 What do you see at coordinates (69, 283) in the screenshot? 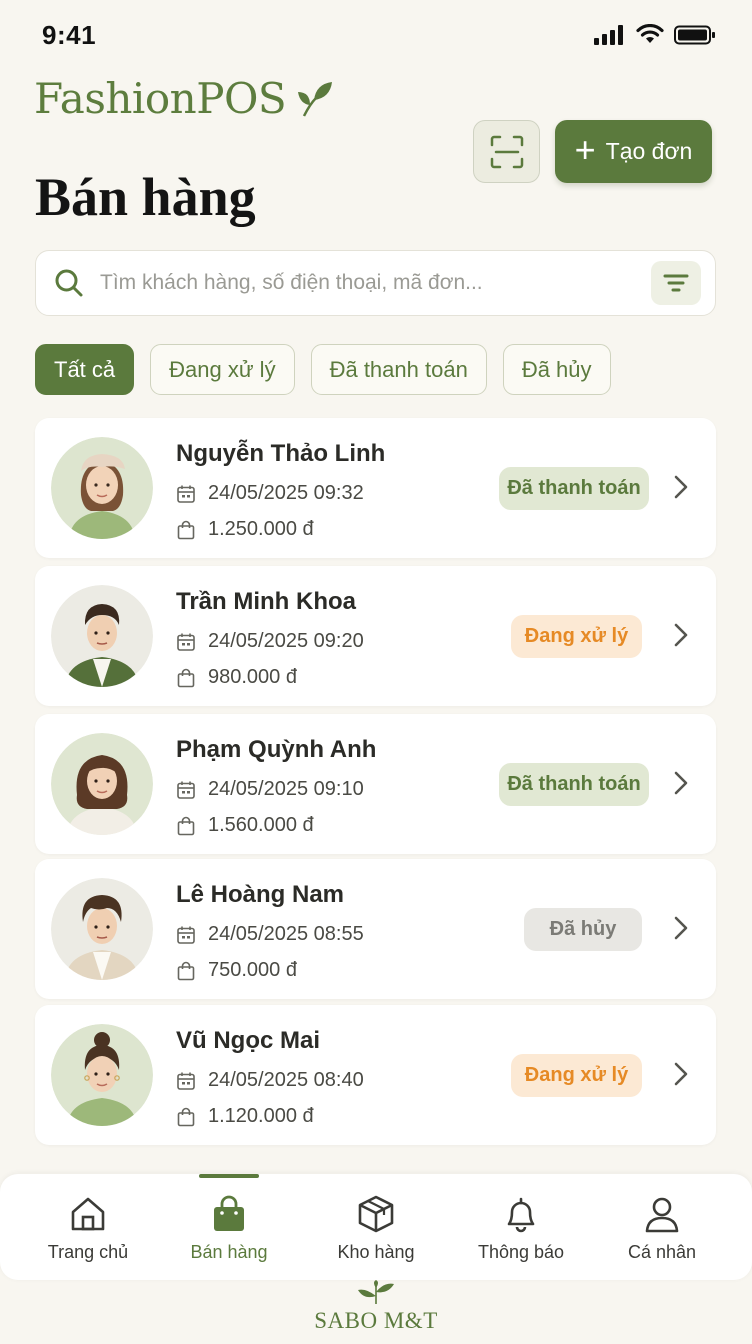
I see `search-icon` at bounding box center [69, 283].